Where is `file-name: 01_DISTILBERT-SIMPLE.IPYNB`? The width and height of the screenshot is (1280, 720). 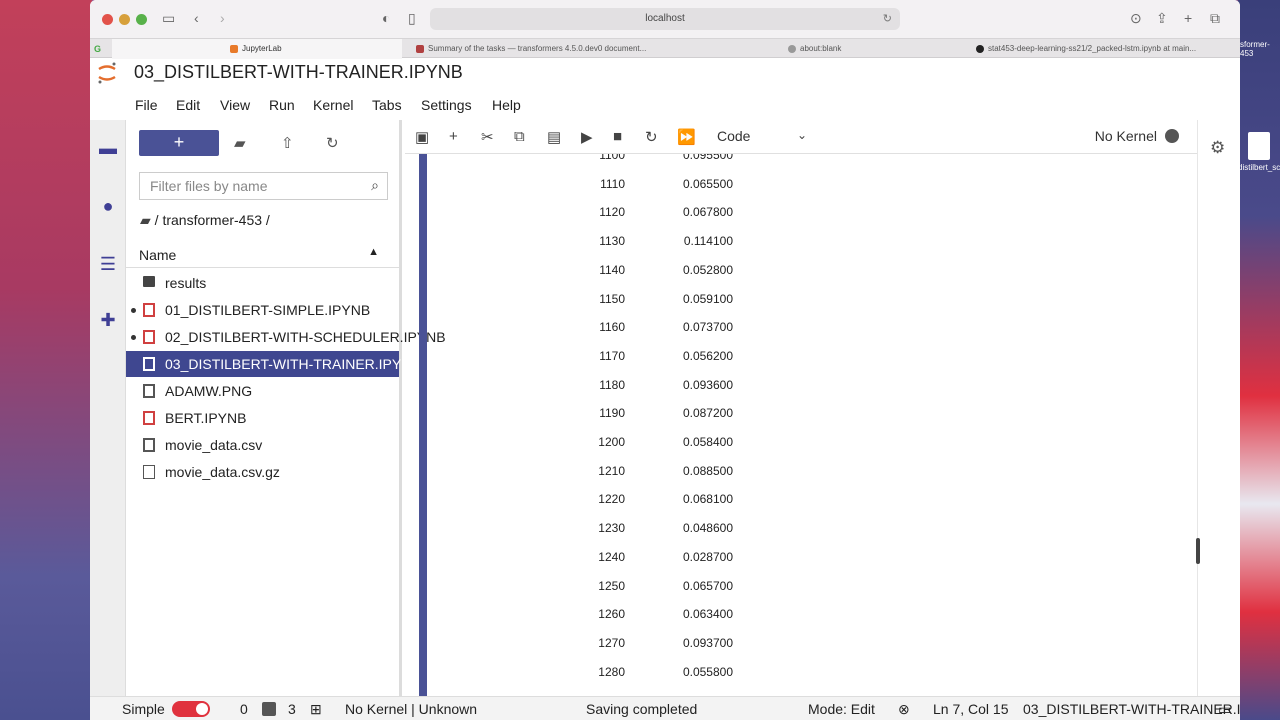
file-name: 01_DISTILBERT-SIMPLE.IPYNB is located at coordinates (268, 310).